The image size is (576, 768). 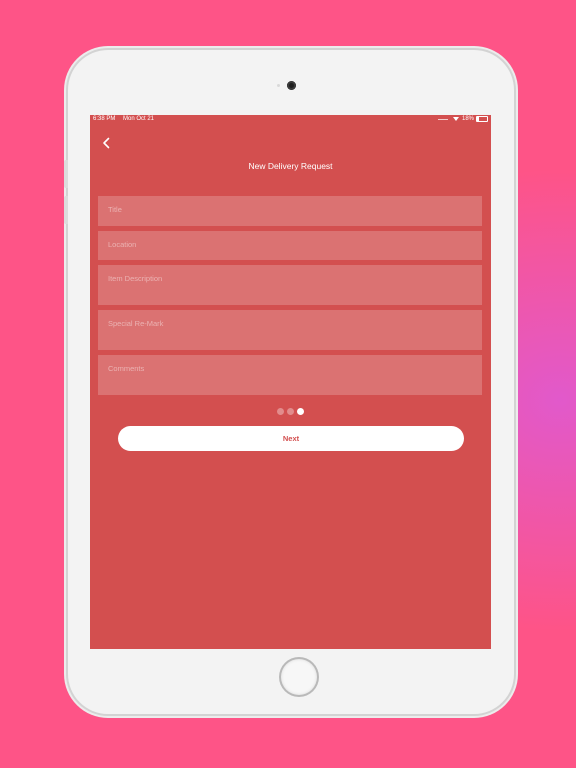 What do you see at coordinates (478, 119) in the screenshot?
I see `battery-level` at bounding box center [478, 119].